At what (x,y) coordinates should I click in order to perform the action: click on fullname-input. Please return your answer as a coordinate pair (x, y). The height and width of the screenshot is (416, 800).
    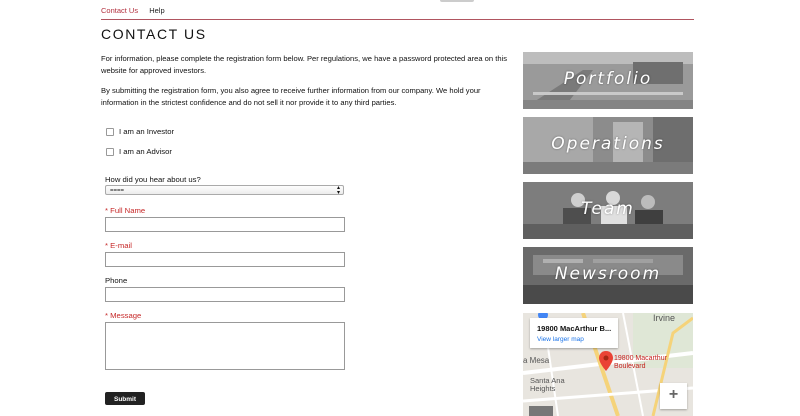
    Looking at the image, I should click on (225, 224).